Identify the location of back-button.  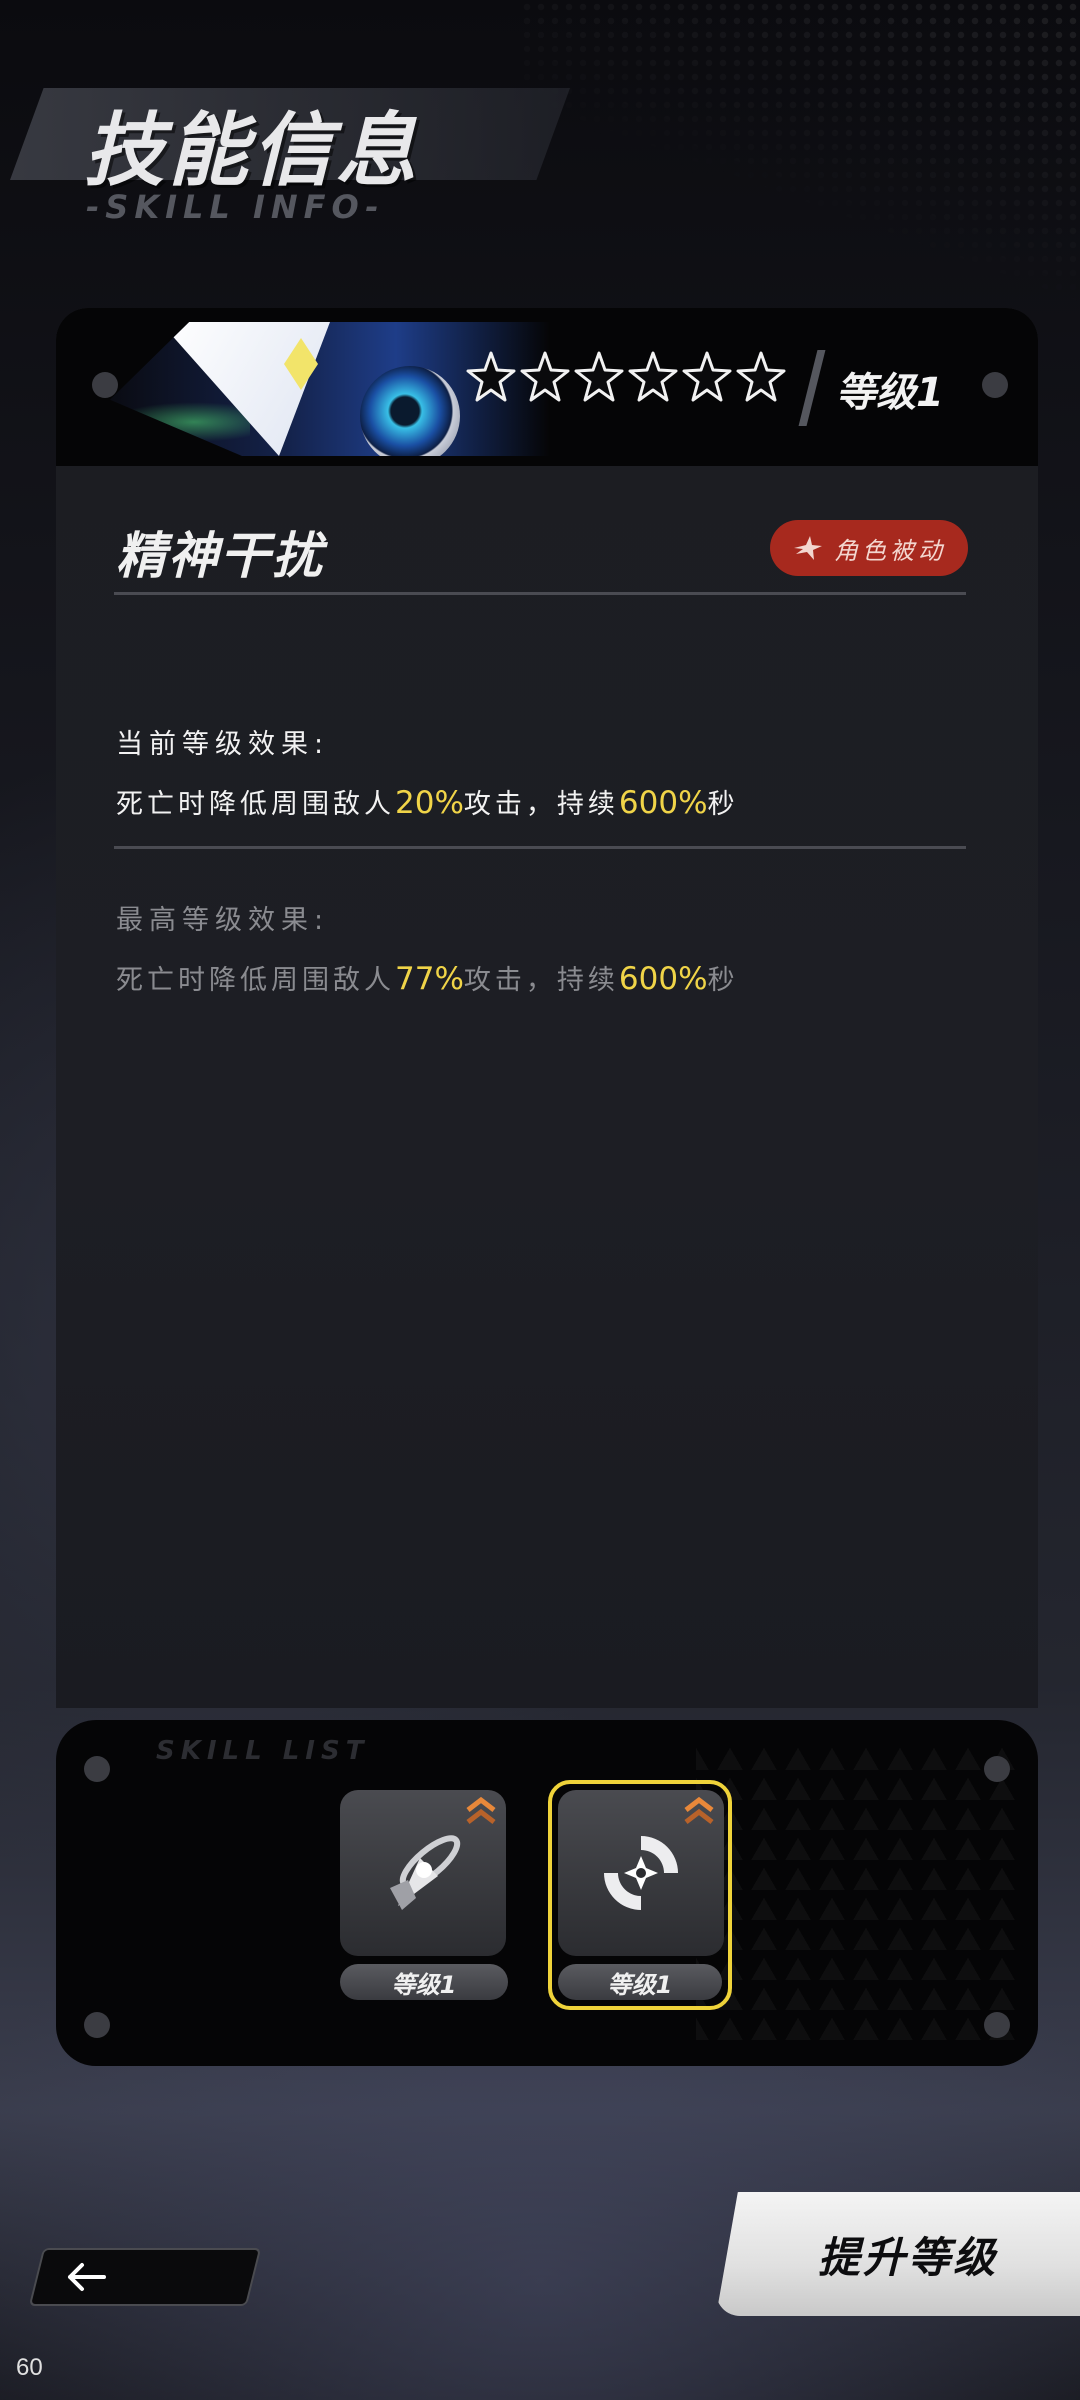
(145, 2277).